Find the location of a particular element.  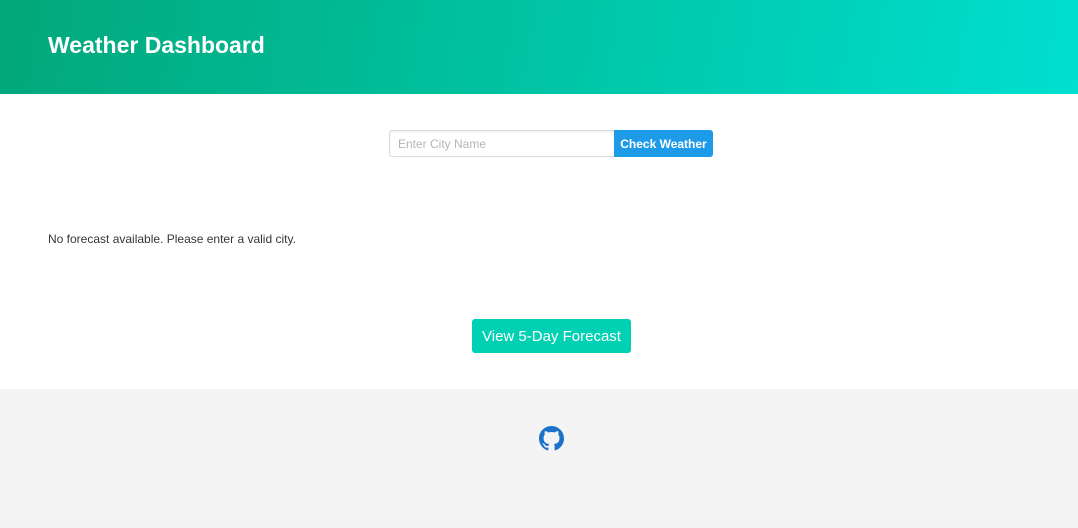

city-name-input is located at coordinates (501, 143).